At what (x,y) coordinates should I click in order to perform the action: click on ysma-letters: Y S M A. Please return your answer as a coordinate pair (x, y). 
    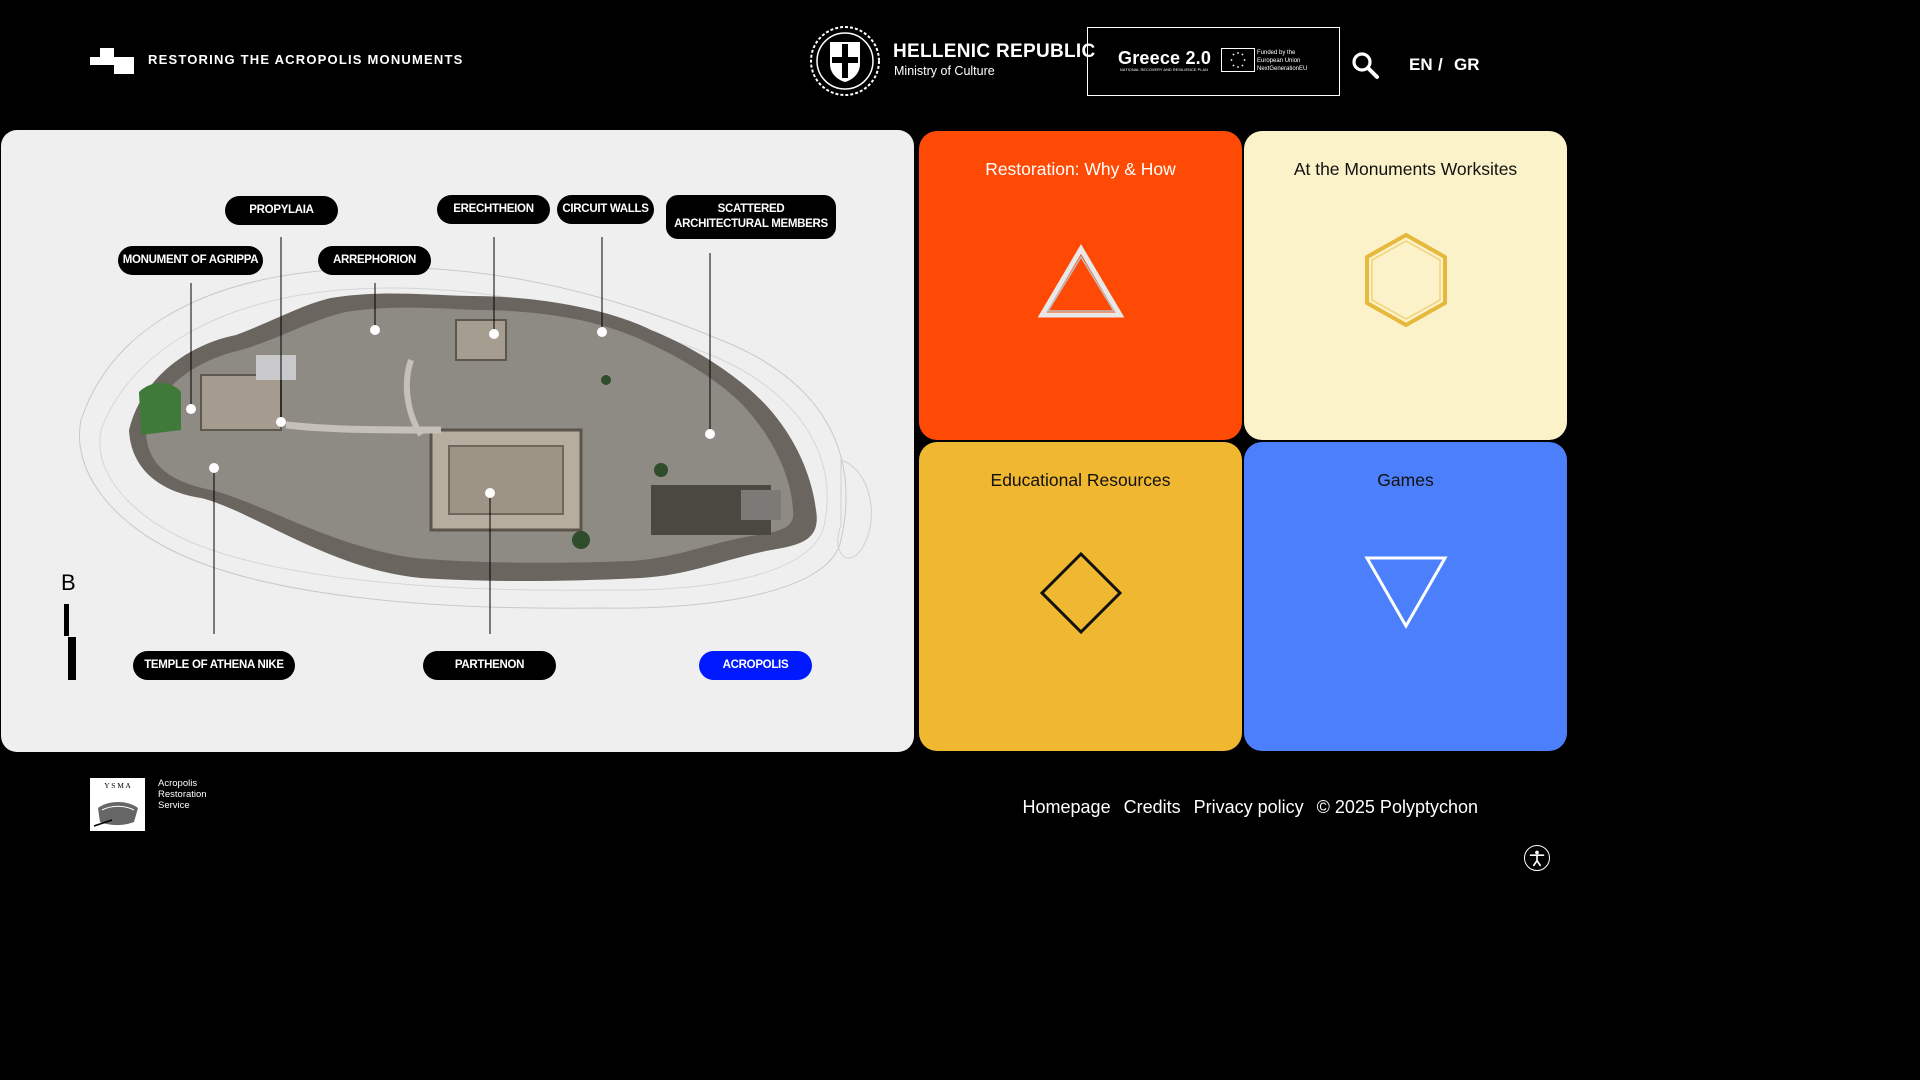
    Looking at the image, I should click on (117, 785).